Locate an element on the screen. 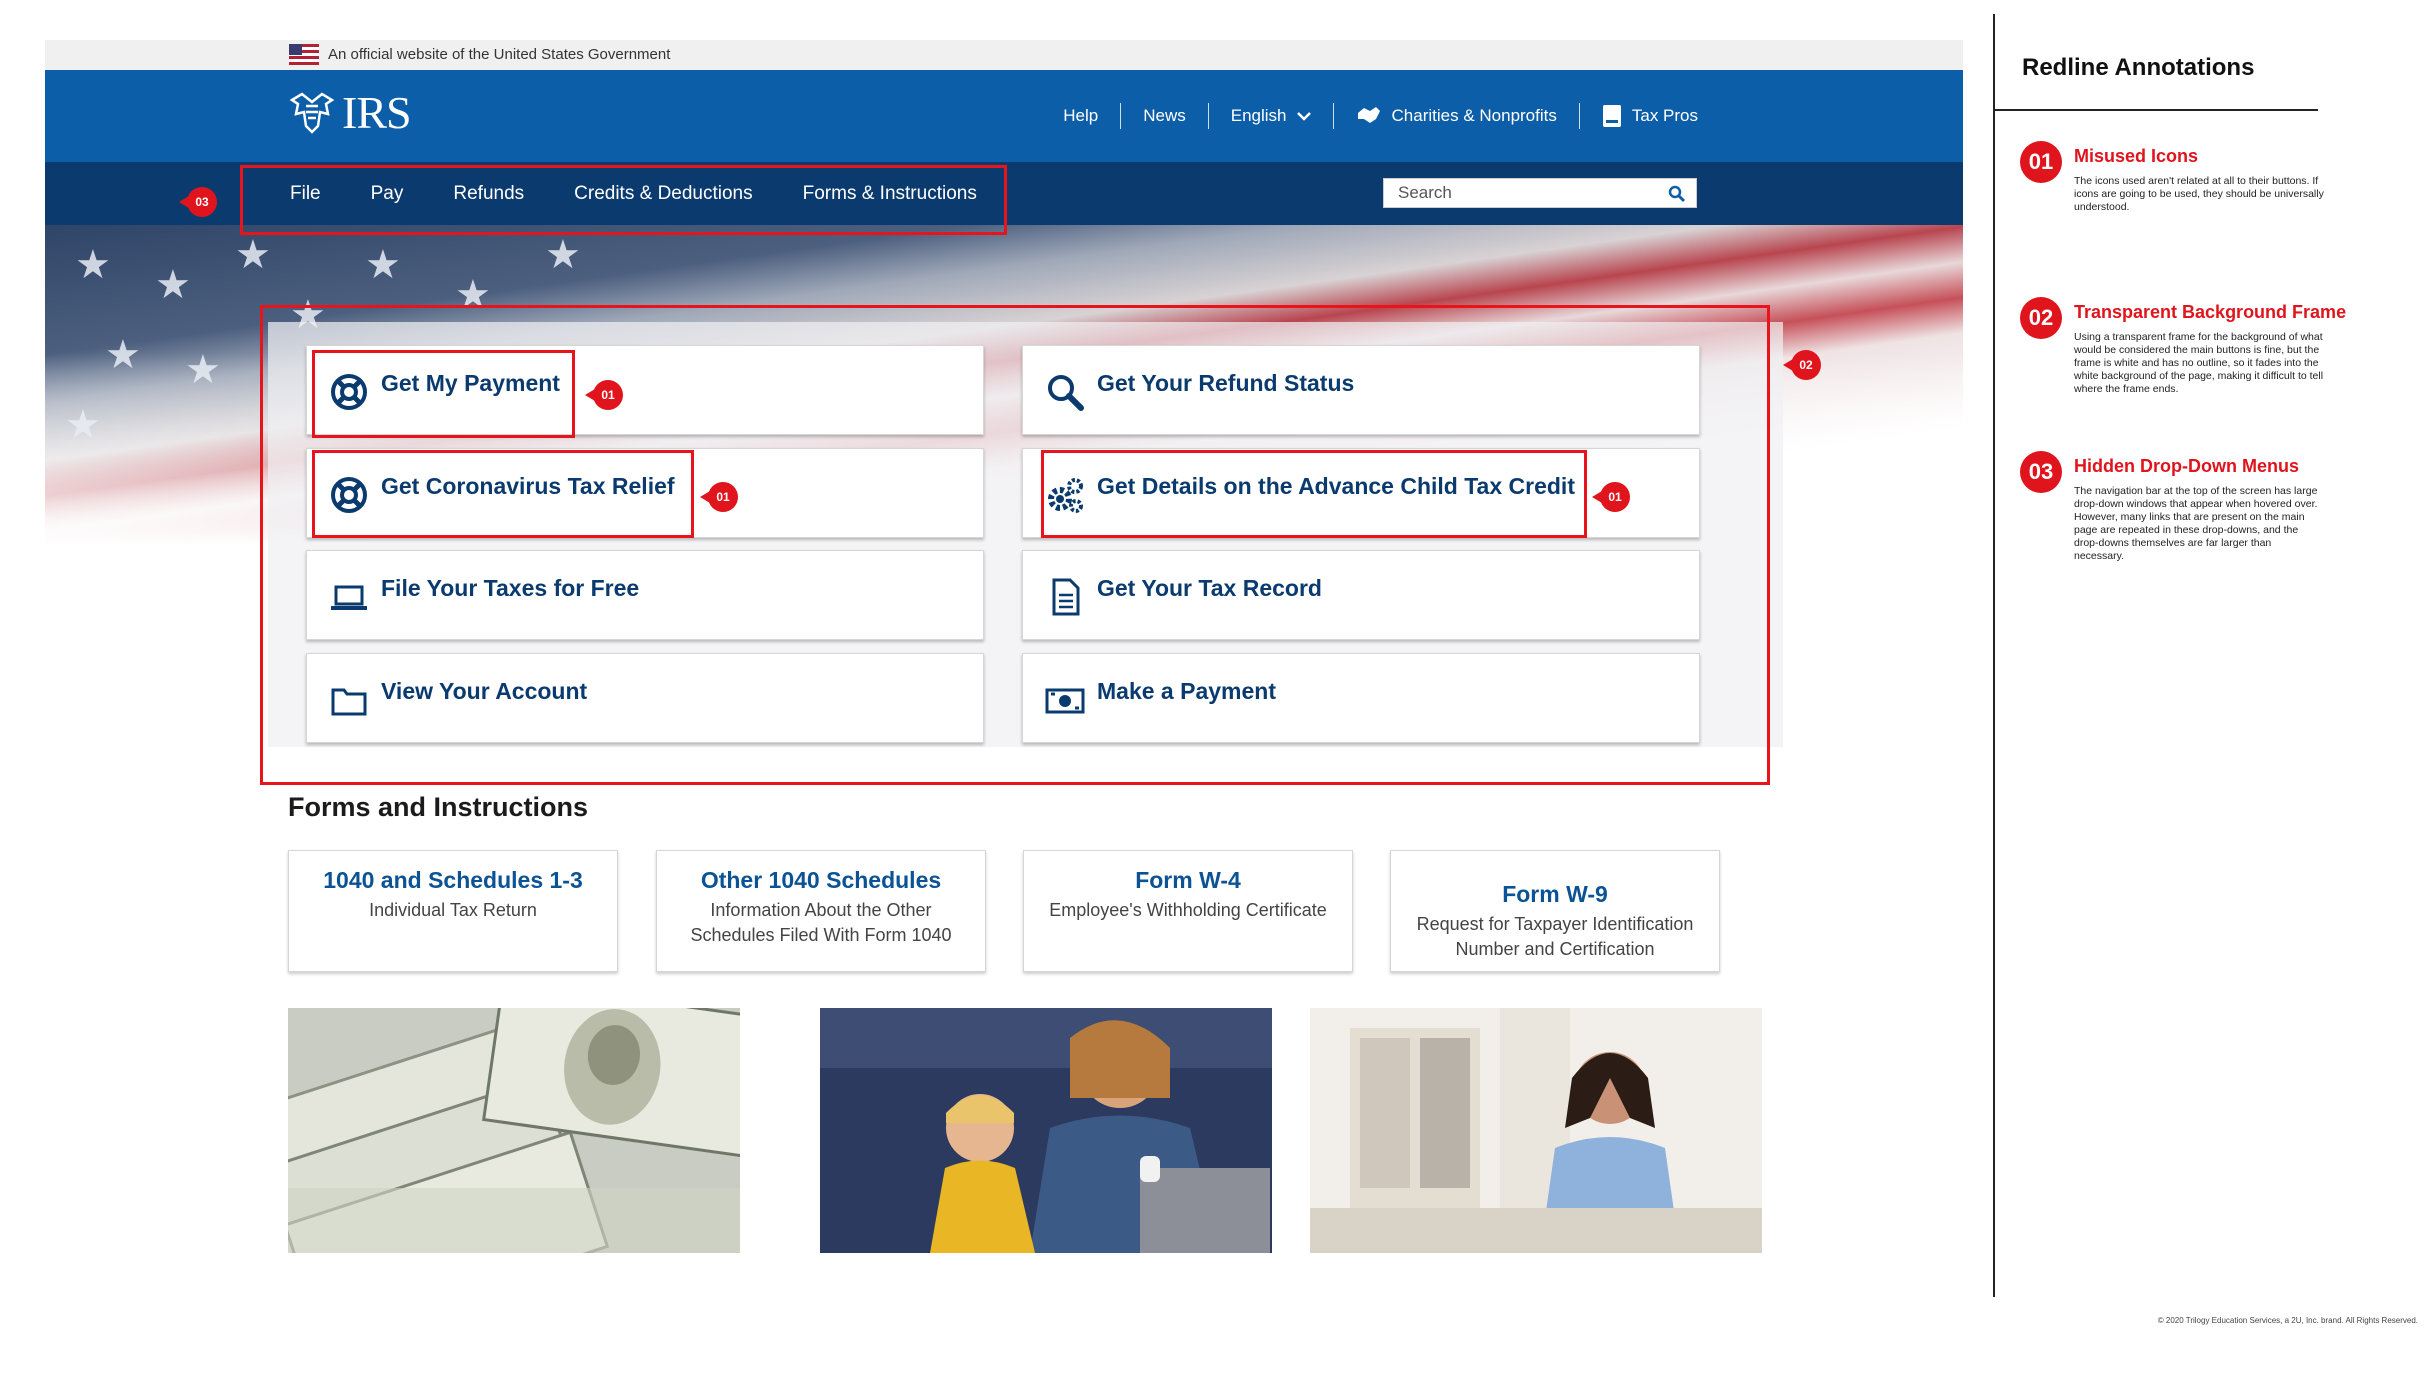  help-label: Help is located at coordinates (1081, 115).